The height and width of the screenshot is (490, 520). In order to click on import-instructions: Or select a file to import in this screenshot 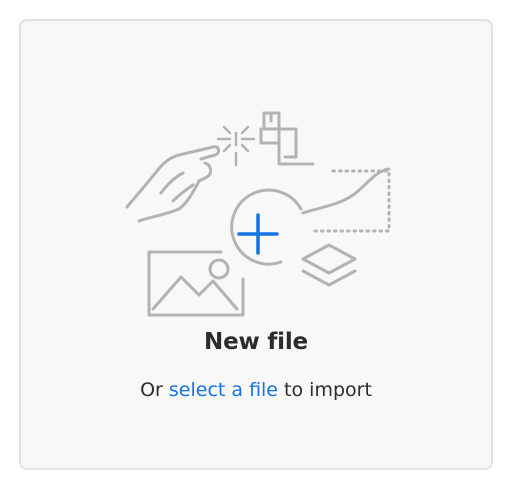, I will do `click(256, 390)`.